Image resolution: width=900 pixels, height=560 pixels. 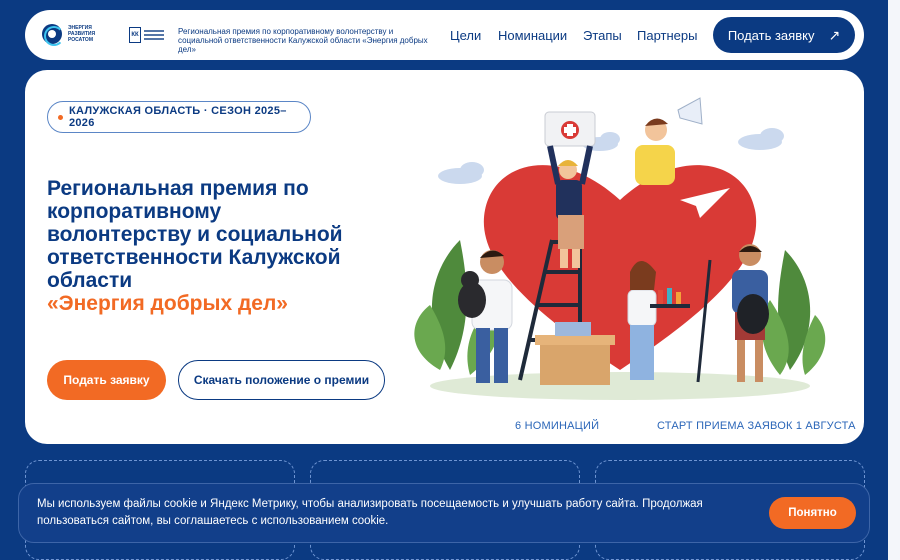 I want to click on page-edge, so click(x=894, y=280).